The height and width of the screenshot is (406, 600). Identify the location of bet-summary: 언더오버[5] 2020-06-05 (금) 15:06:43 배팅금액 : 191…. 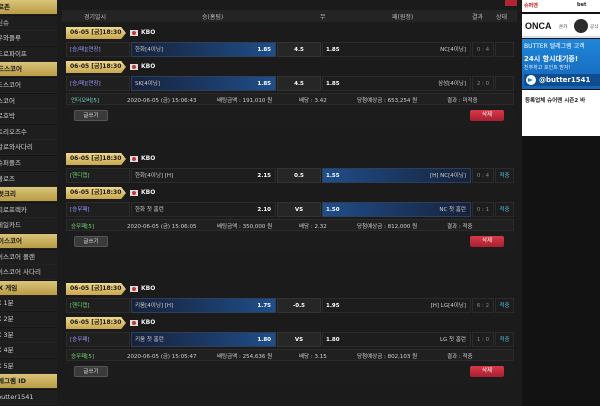
(290, 99).